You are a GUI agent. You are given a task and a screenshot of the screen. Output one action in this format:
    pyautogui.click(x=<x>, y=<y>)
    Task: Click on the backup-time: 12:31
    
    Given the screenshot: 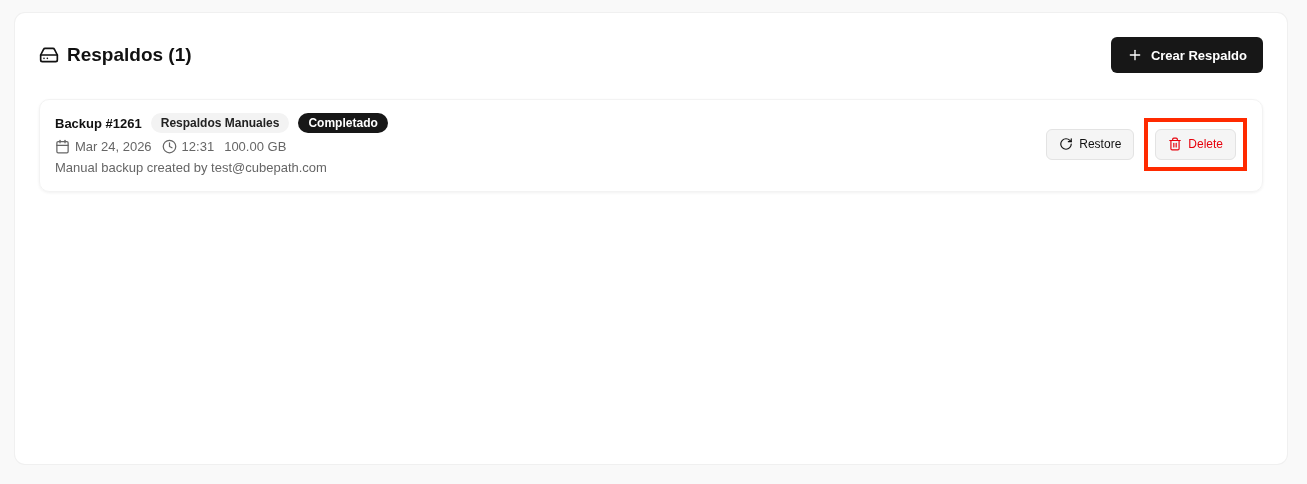 What is the action you would take?
    pyautogui.click(x=198, y=146)
    